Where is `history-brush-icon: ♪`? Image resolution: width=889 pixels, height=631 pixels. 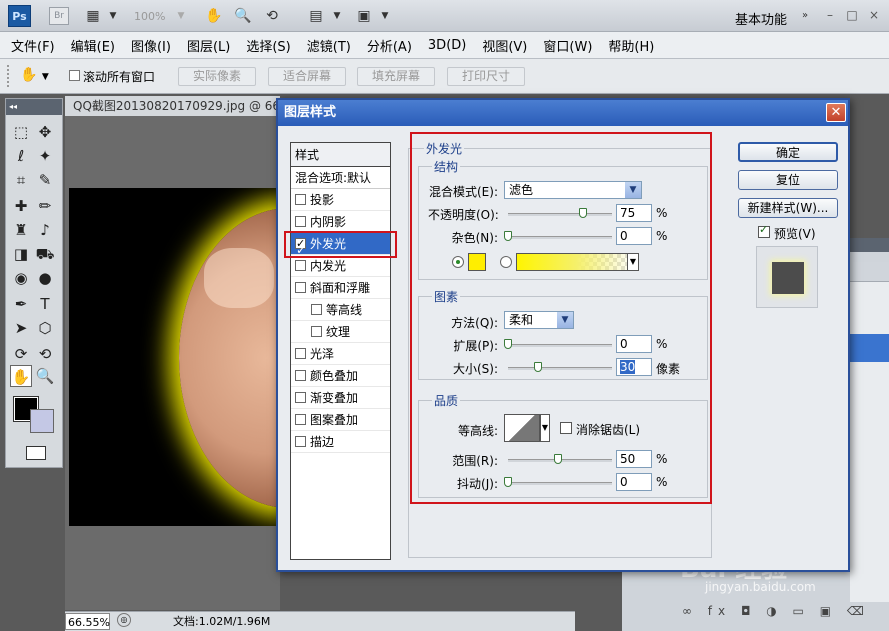
history-brush-icon: ♪ is located at coordinates (45, 230).